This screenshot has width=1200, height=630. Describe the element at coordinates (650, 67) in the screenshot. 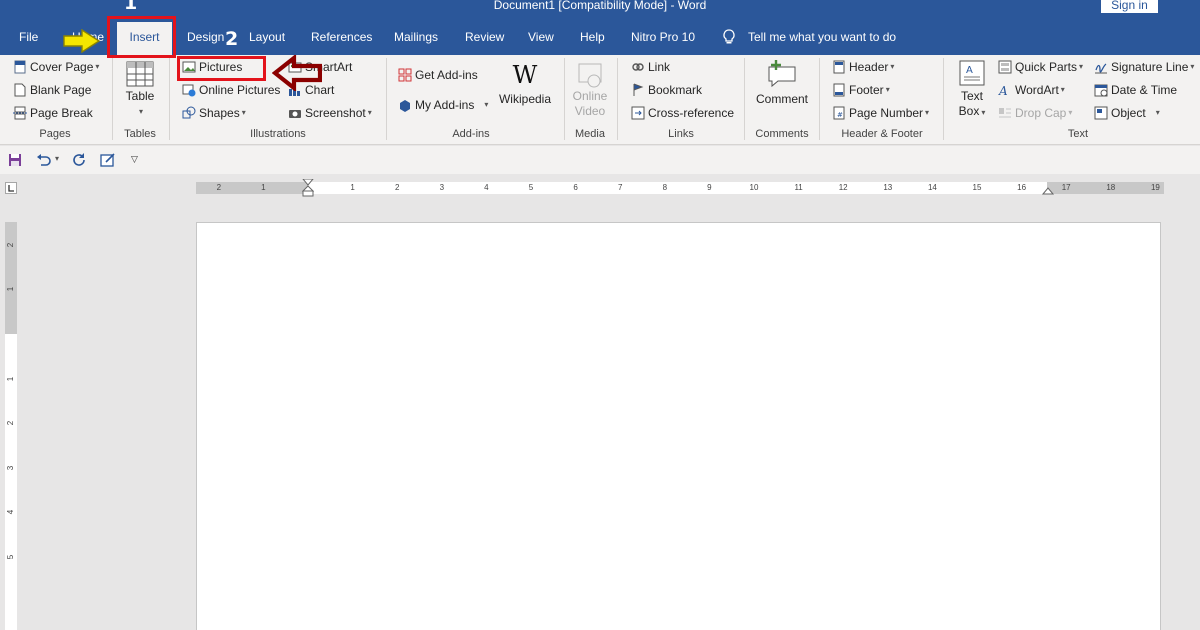

I see `link-button: Link` at that location.